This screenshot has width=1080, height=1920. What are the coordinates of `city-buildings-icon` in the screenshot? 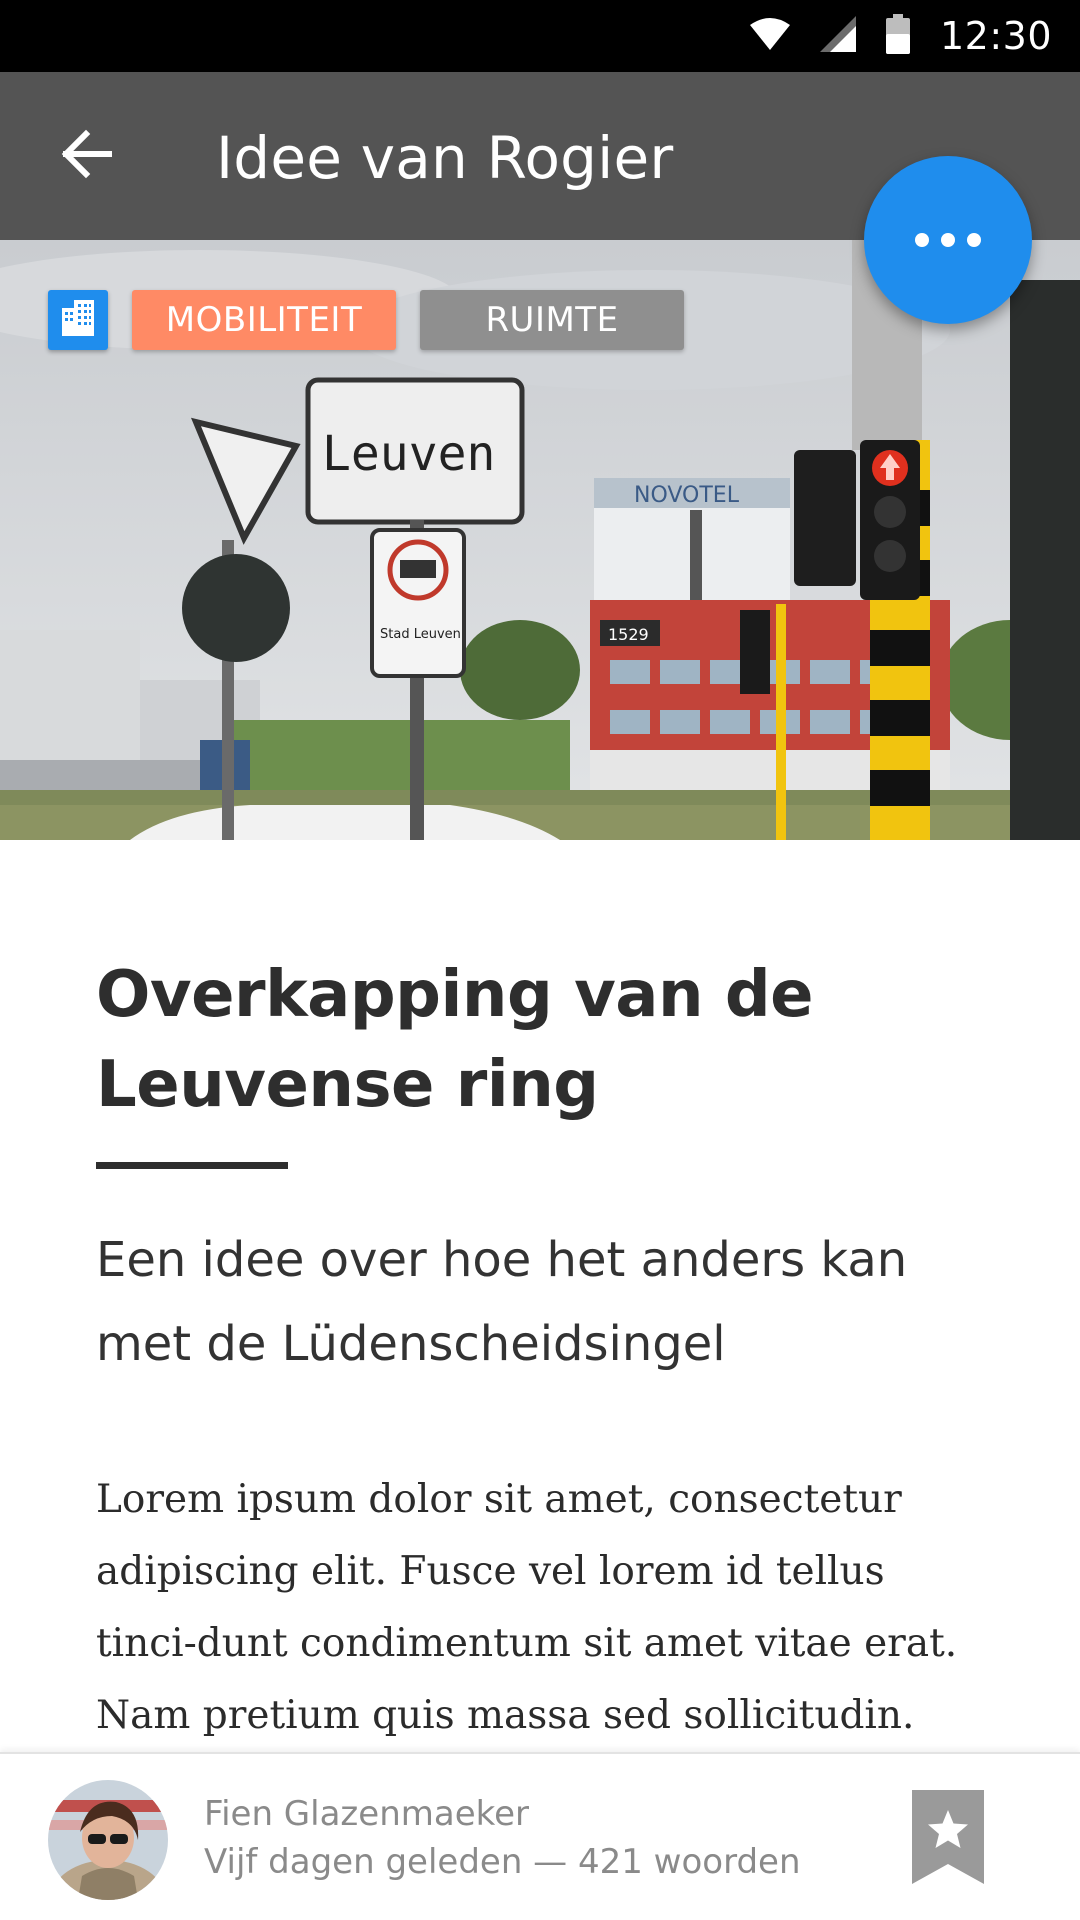 It's located at (78, 320).